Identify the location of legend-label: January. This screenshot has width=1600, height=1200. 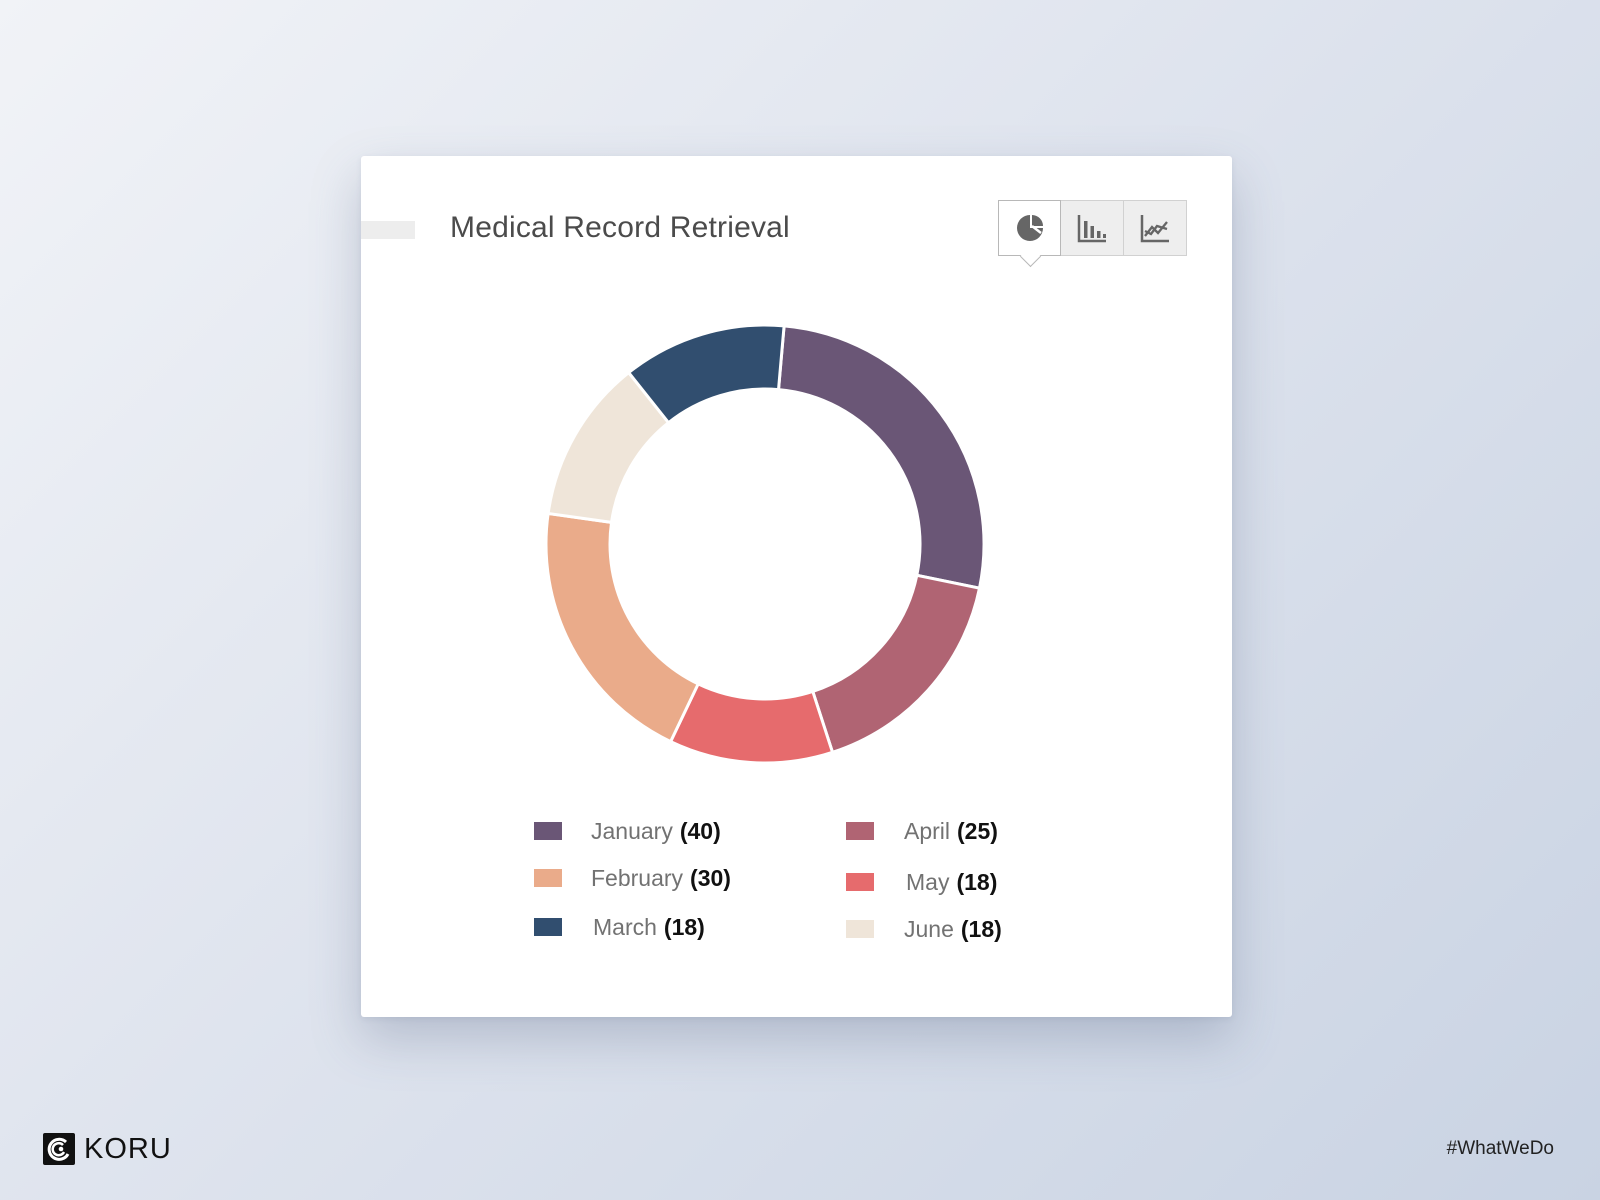
(632, 830).